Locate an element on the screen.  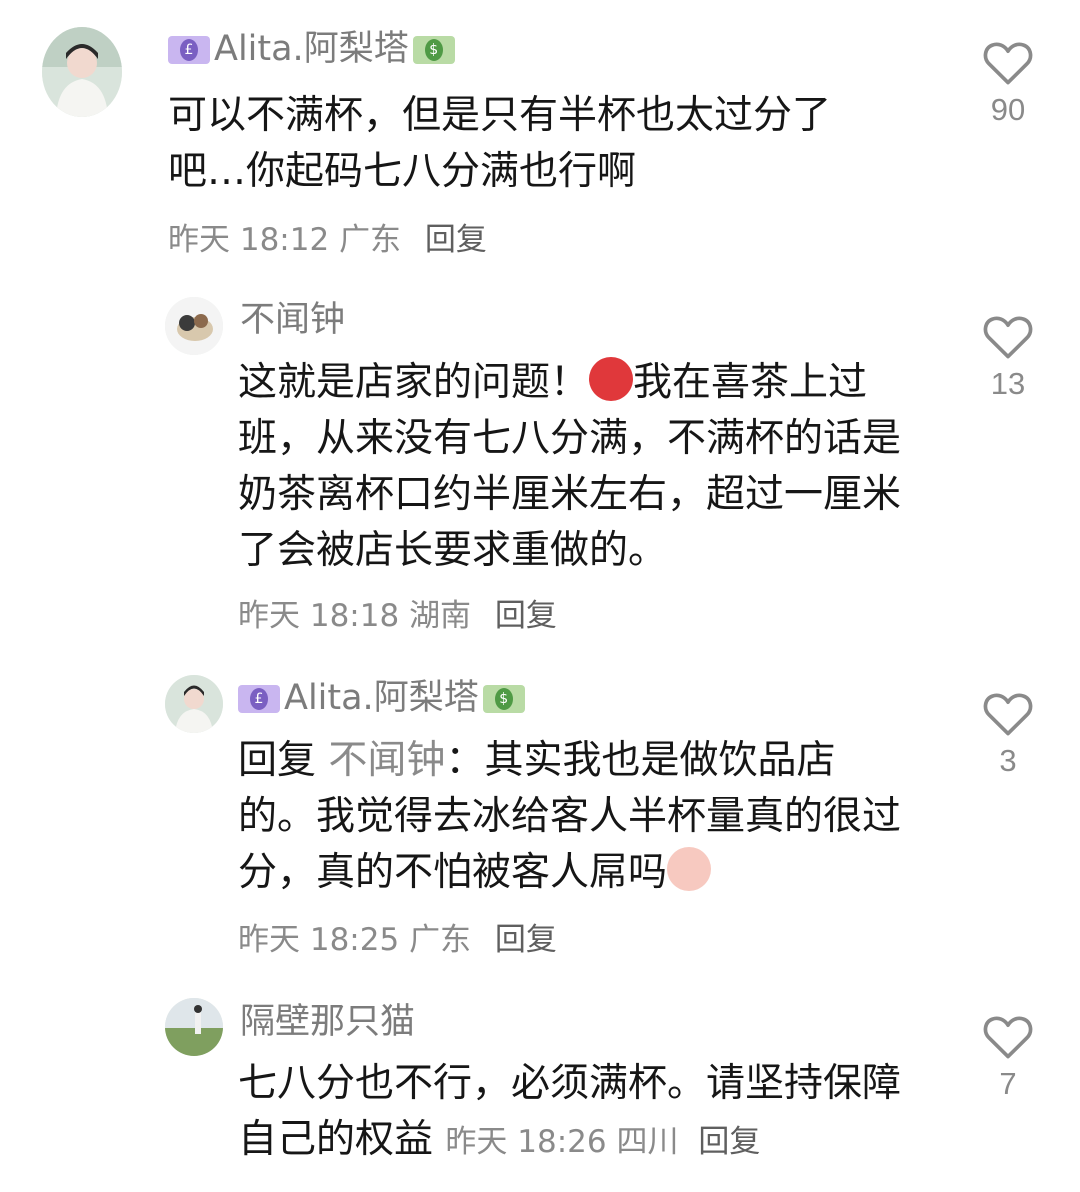
like-count: 13 is located at coordinates (1008, 383).